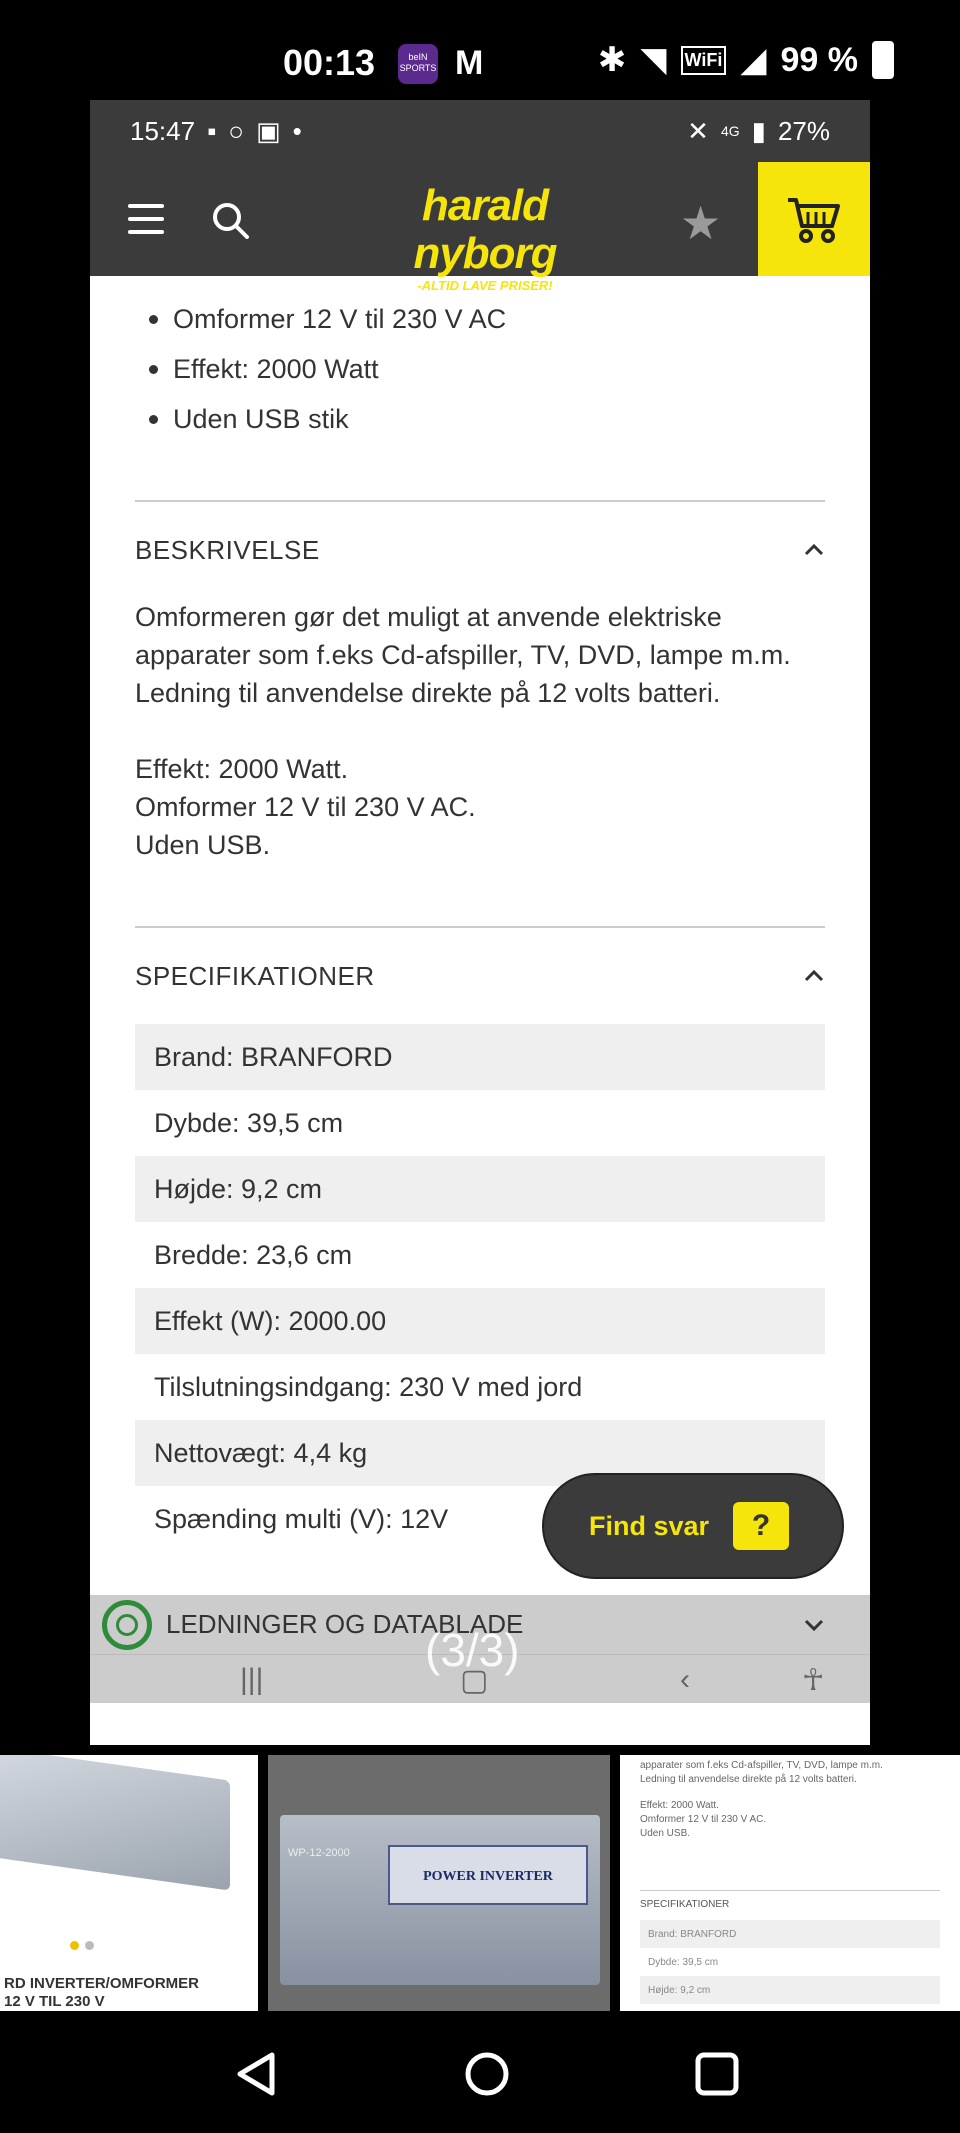 This screenshot has width=960, height=2133. Describe the element at coordinates (249, 1122) in the screenshot. I see `spec-row: Dybde: 39,5 cm` at that location.